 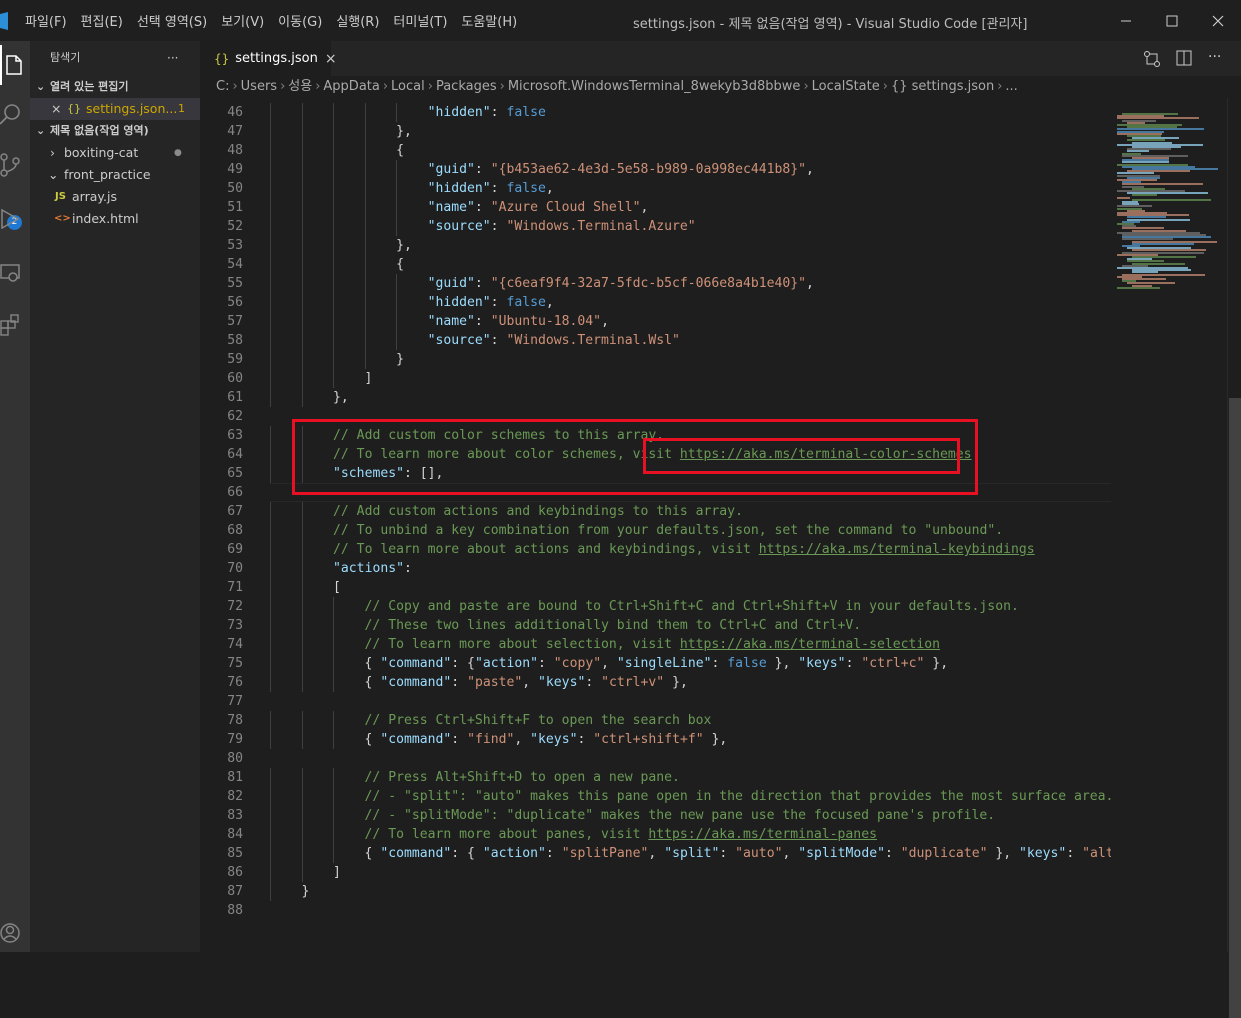 I want to click on breadcrumb-item: Microsoft.WindowsTerminal_8wekyb3d8bbwe, so click(x=654, y=87).